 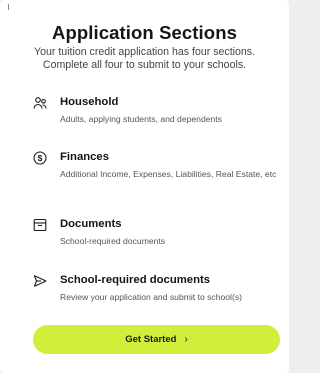 I want to click on section-title: School-required documents, so click(x=135, y=280).